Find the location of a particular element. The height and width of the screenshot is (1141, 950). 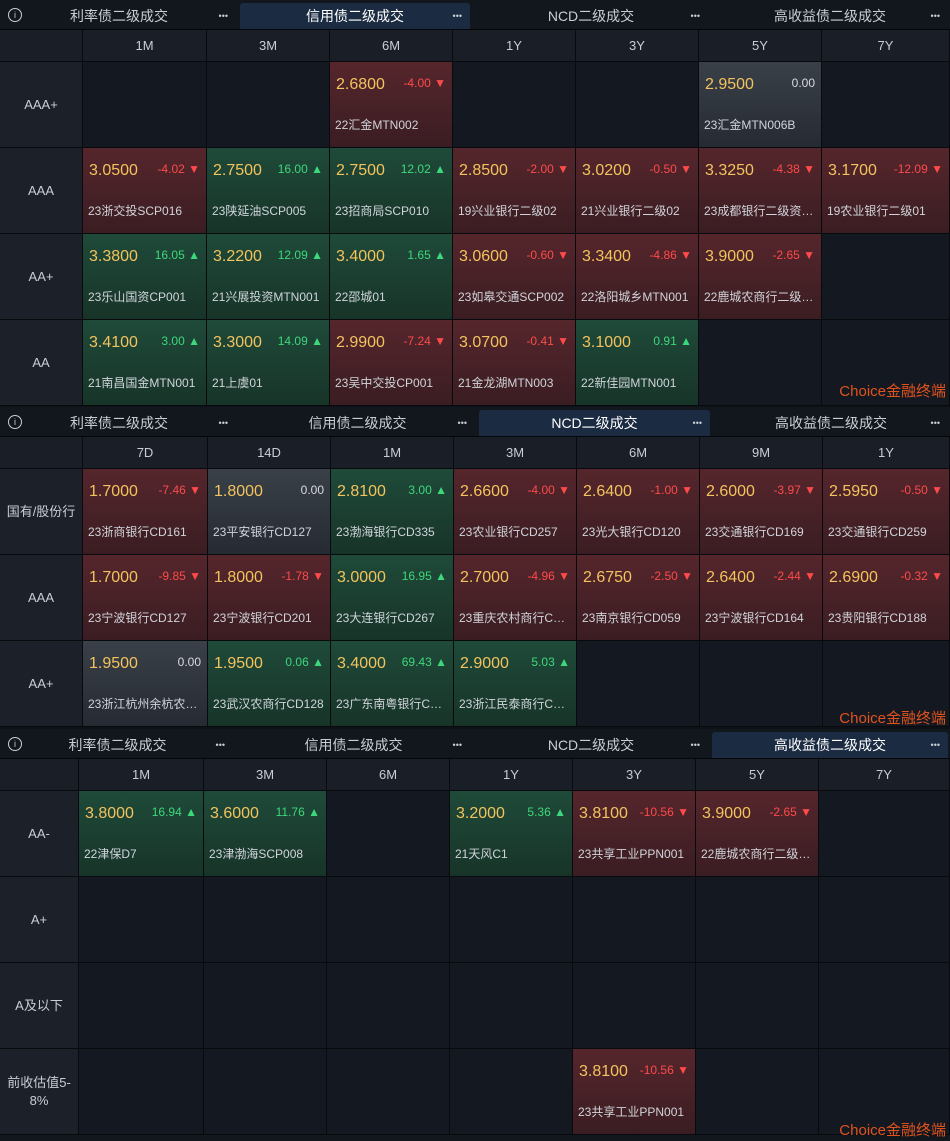

trade-cell: 3.3800 16.05 ▲ 23乐山国资CP001 is located at coordinates (145, 277).